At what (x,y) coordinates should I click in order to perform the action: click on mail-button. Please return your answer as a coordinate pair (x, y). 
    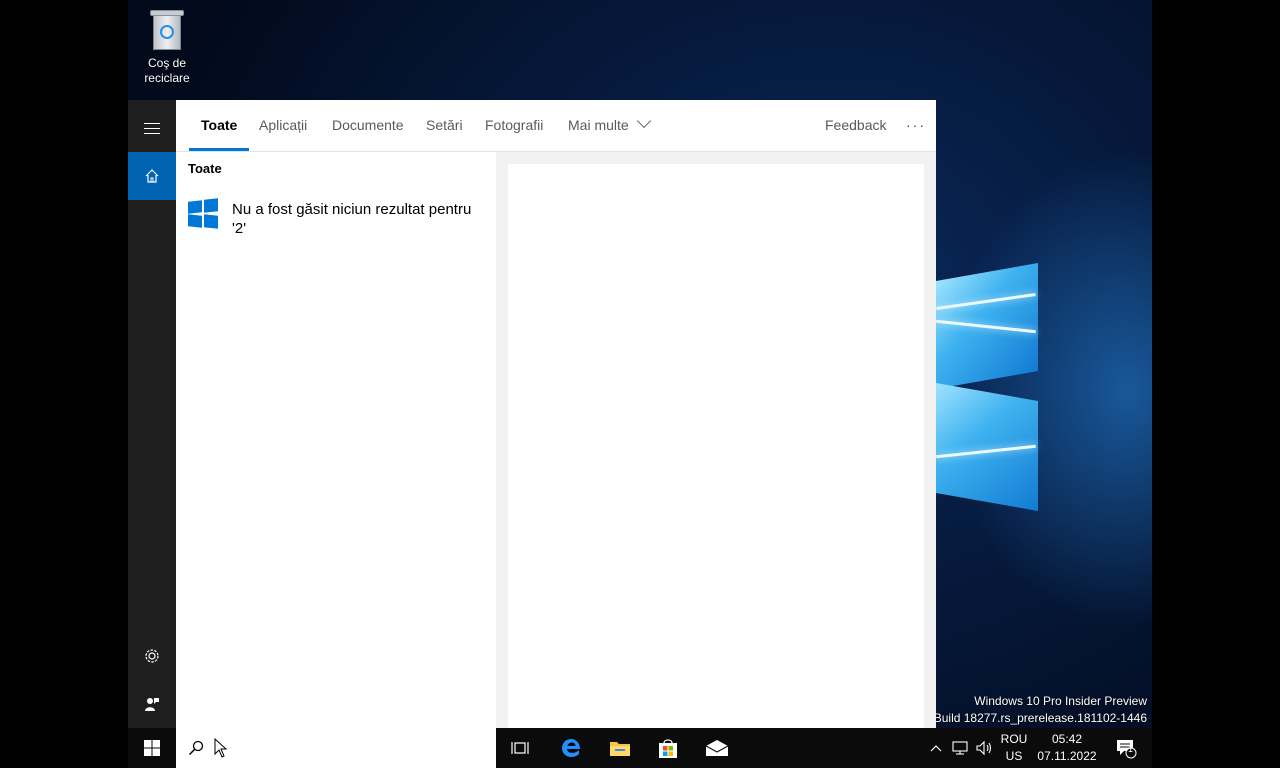
    Looking at the image, I should click on (717, 748).